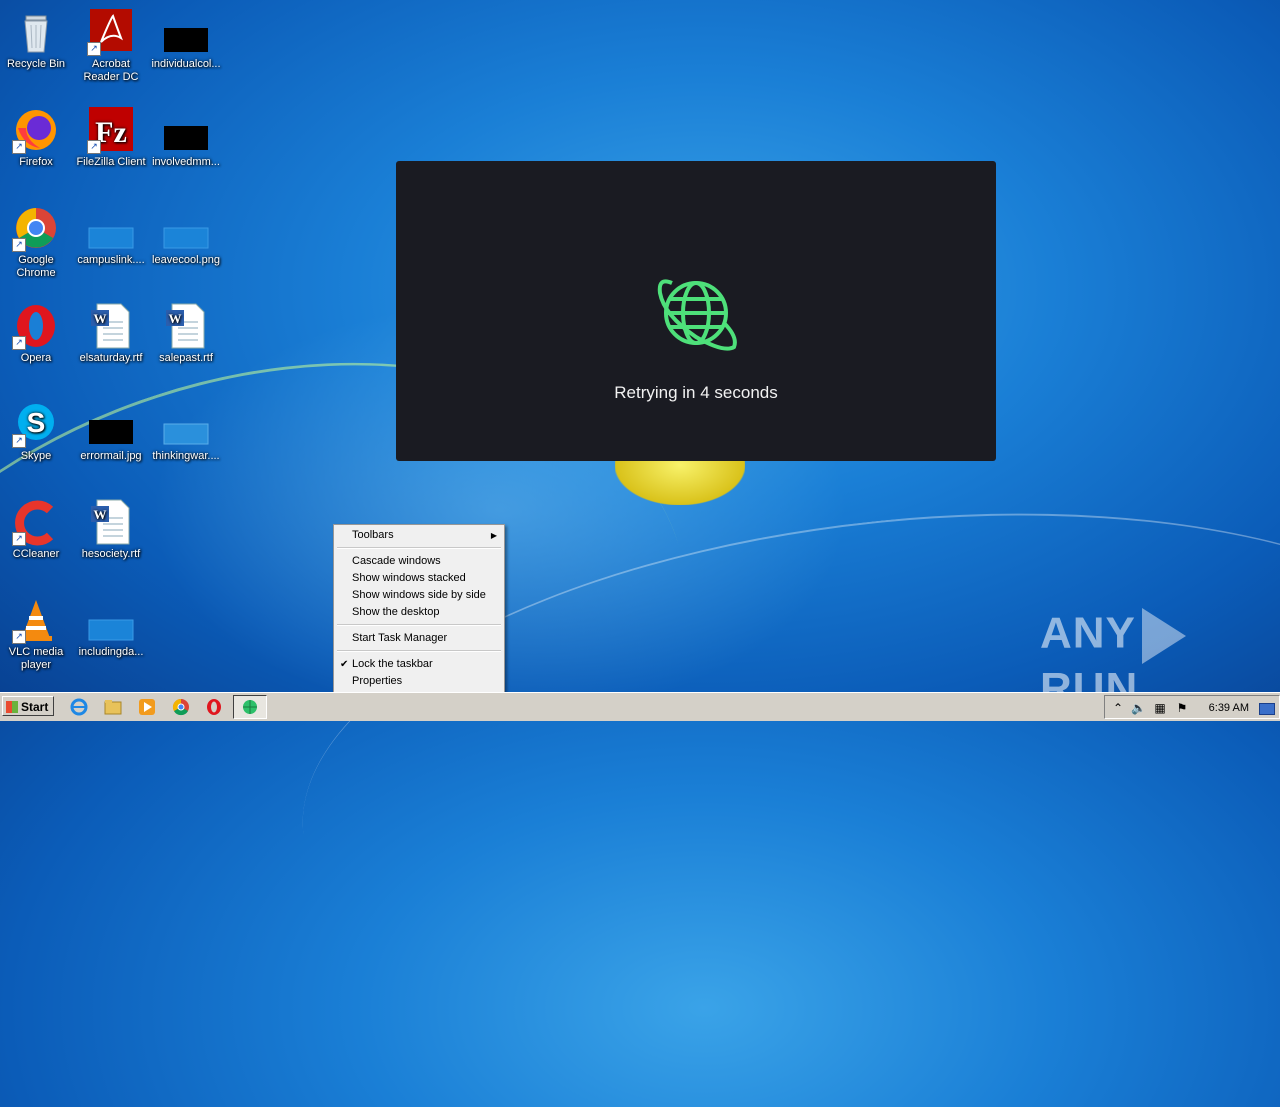 Image resolution: width=1280 pixels, height=1107 pixels. I want to click on volume-icon: 🔈, so click(1138, 708).